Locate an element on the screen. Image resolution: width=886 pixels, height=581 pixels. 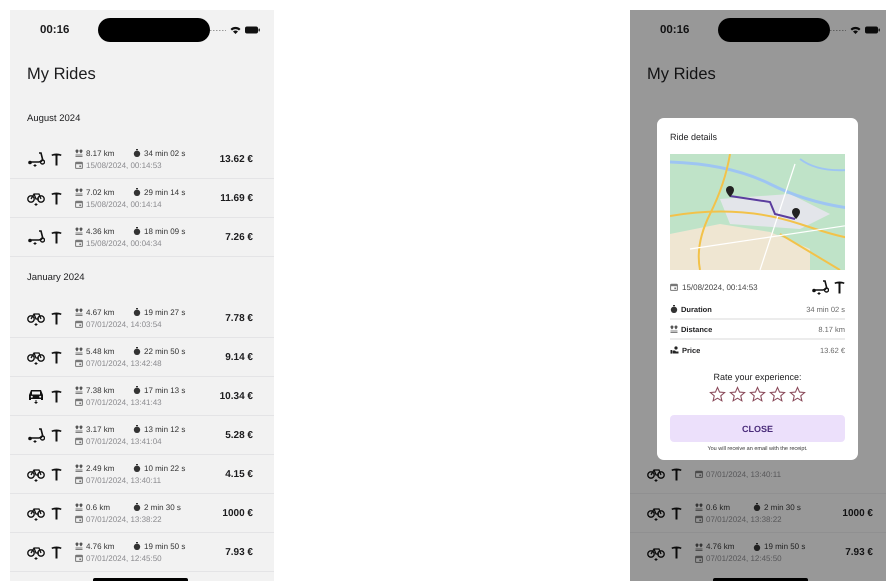
ride-row: 4.36 km 18 min 09 s 15/08/2024, 00:04:34 7.26 € is located at coordinates (142, 237).